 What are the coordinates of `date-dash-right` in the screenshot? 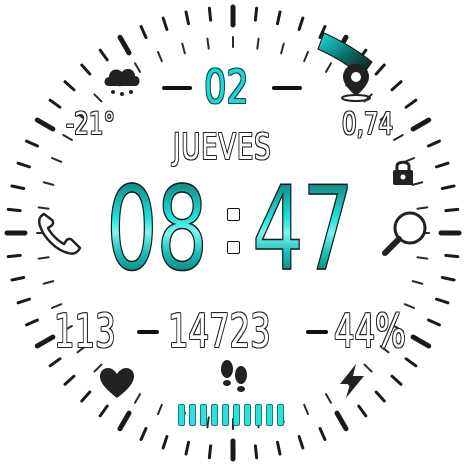 It's located at (287, 88).